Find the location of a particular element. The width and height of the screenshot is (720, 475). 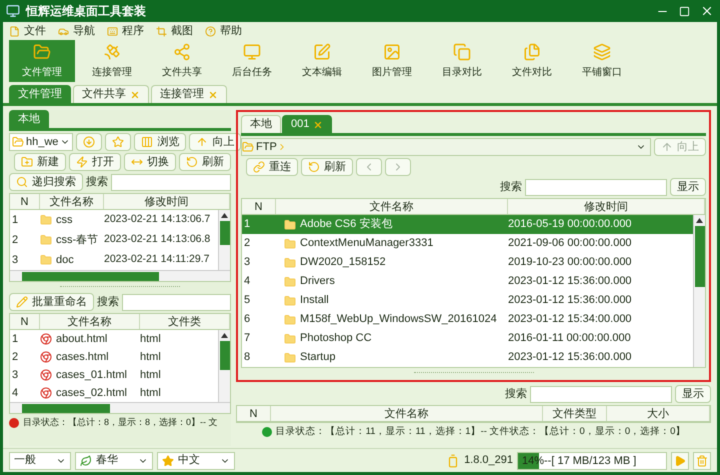

table-row: 4 cases_02.html html is located at coordinates (114, 393).